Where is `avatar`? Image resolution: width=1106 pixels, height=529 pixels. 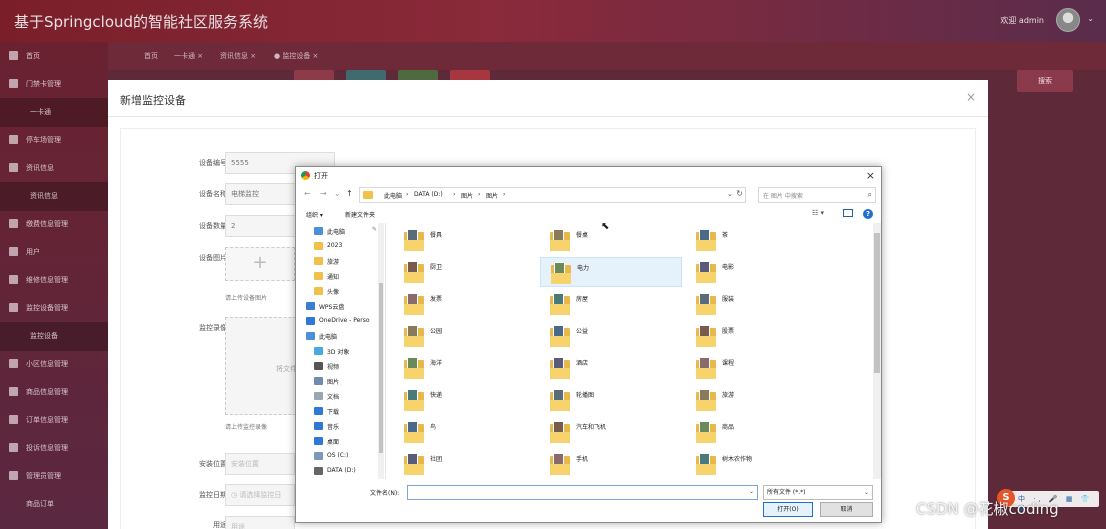 avatar is located at coordinates (1068, 20).